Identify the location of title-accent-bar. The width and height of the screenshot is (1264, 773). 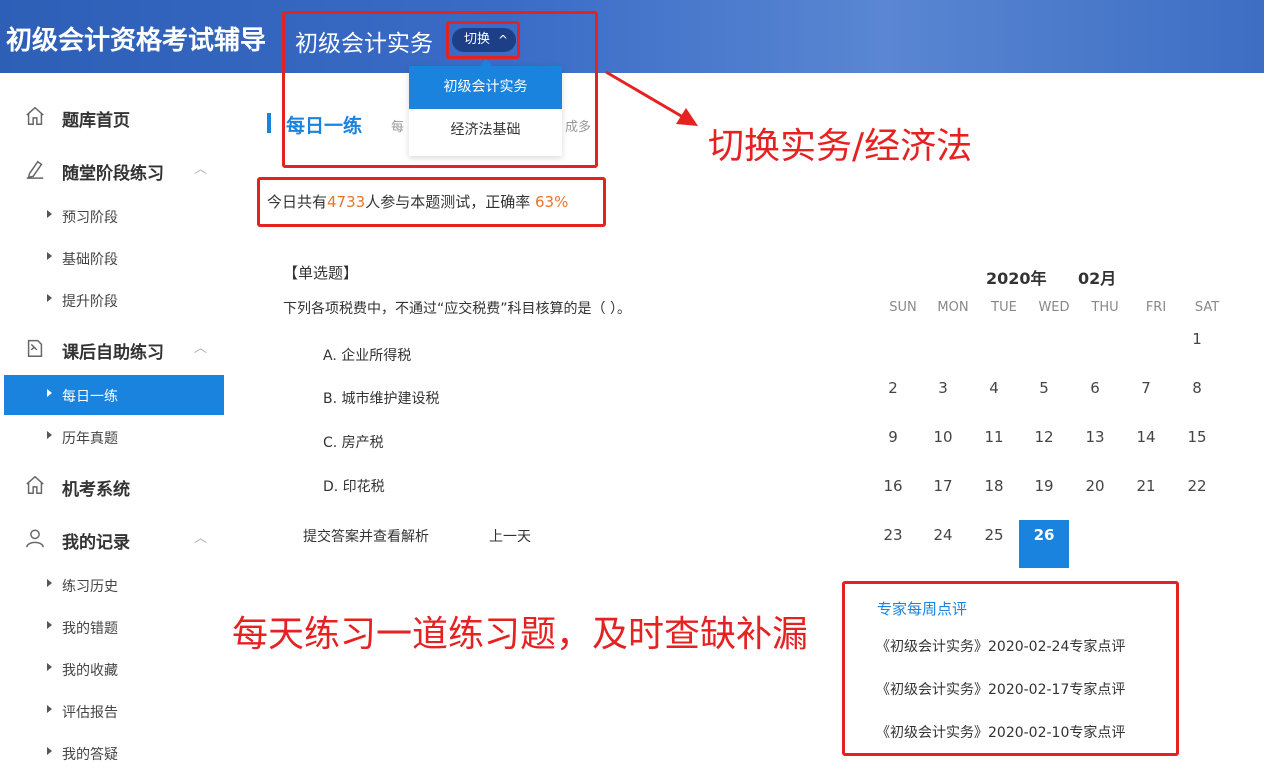
(269, 123).